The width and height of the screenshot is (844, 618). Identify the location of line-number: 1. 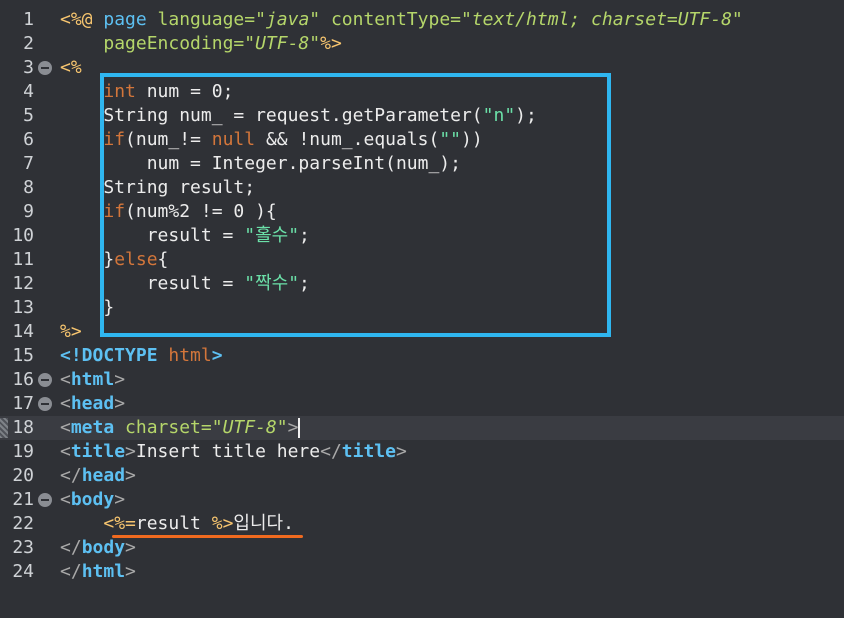
(28, 19).